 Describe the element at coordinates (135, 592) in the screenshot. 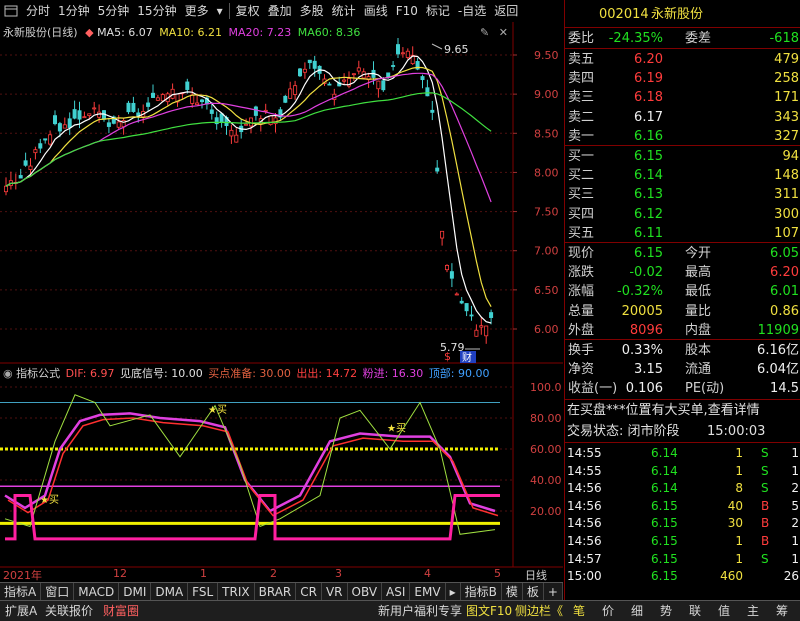

I see `tab-dmi: DMI` at that location.